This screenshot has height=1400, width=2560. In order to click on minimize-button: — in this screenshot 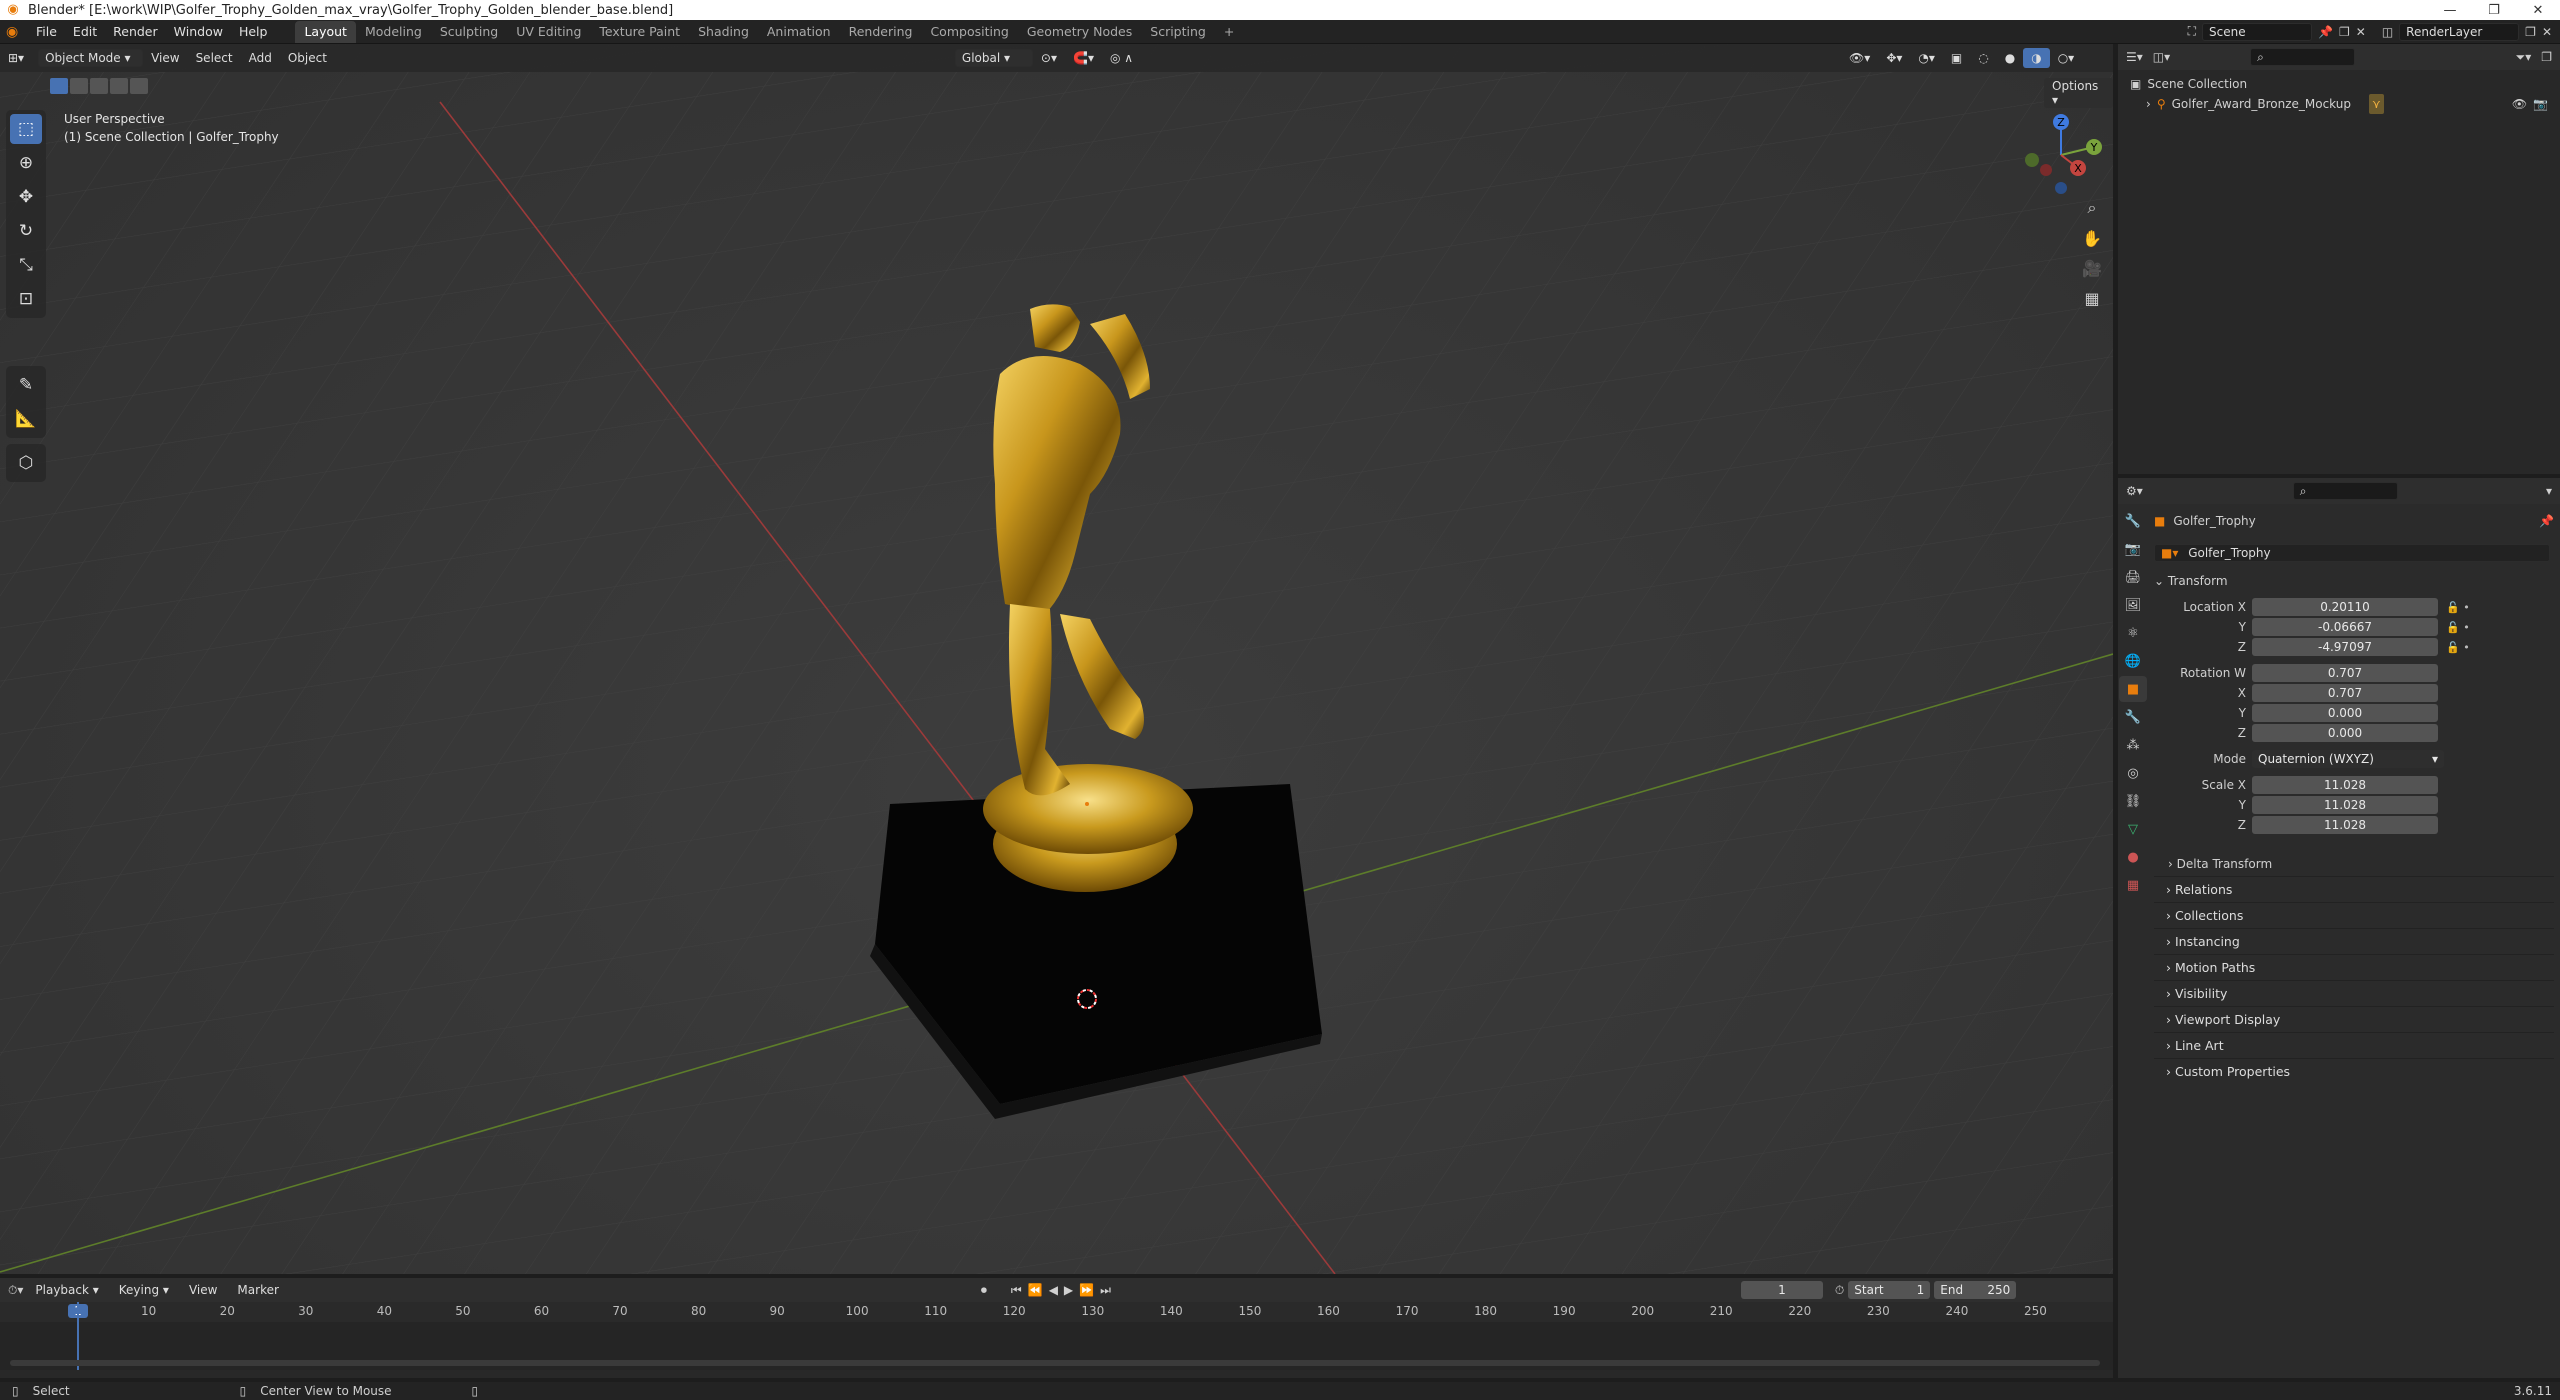, I will do `click(2450, 10)`.